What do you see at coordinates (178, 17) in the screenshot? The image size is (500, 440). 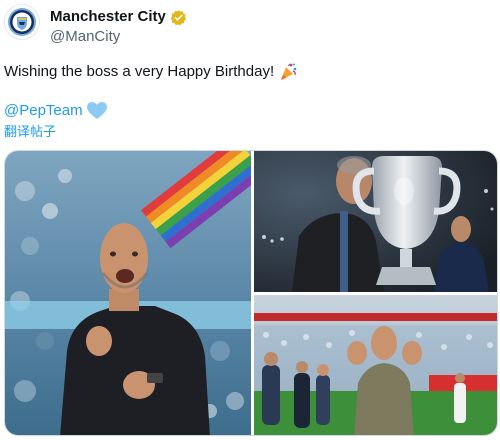 I see `gold-verified-badge-icon` at bounding box center [178, 17].